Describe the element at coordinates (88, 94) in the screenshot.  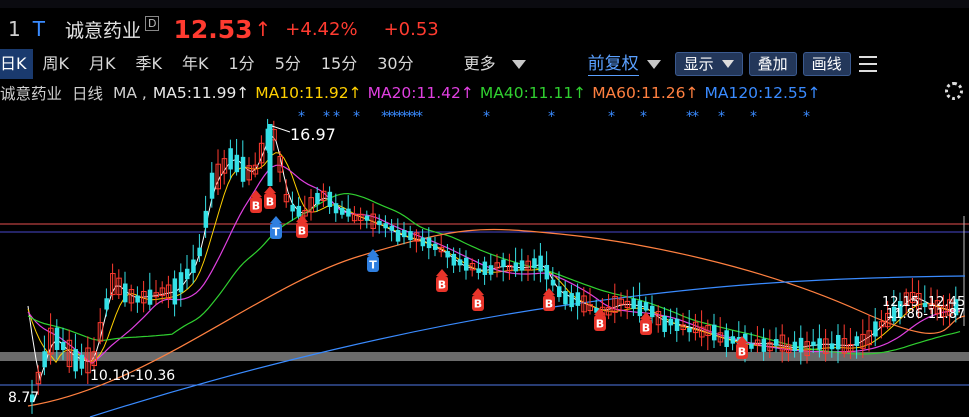
I see `ma-kline-type: 日线` at that location.